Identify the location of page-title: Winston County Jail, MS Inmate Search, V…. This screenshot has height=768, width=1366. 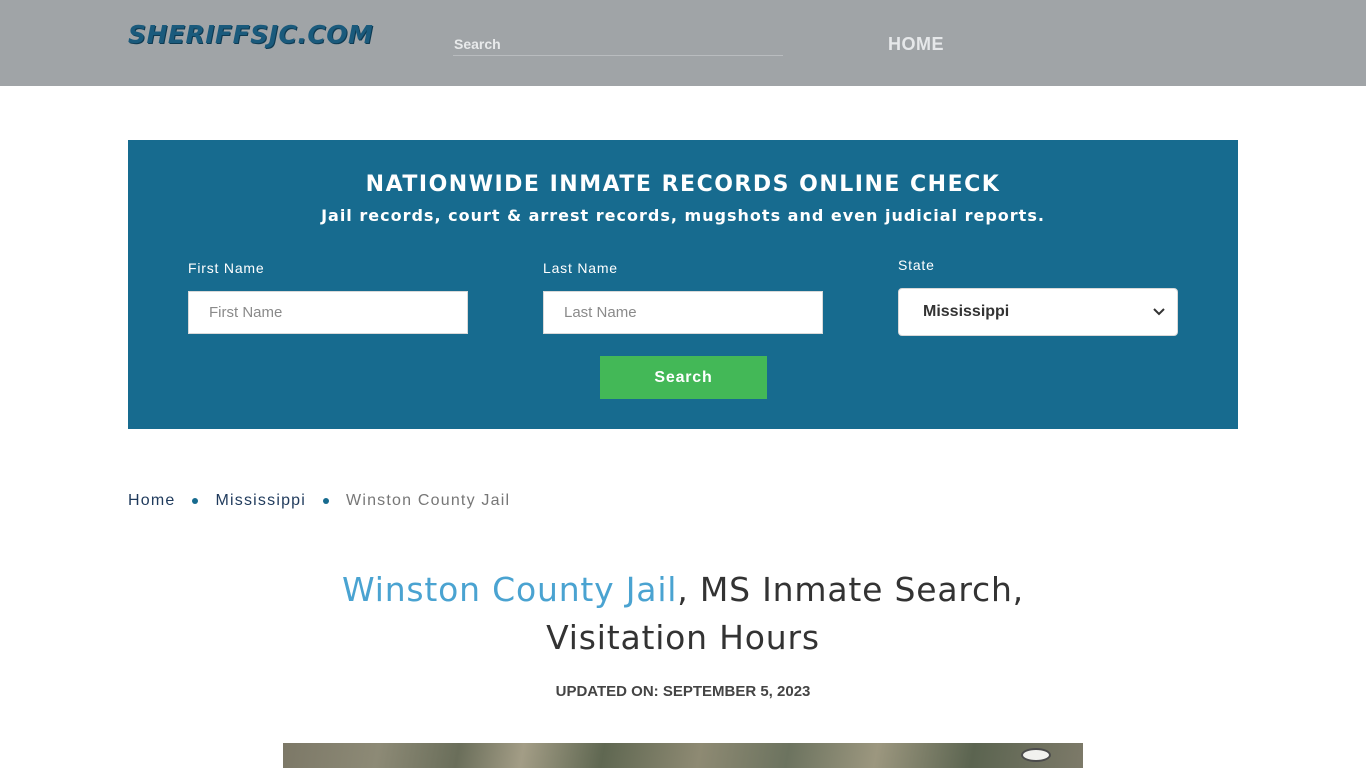
(683, 614).